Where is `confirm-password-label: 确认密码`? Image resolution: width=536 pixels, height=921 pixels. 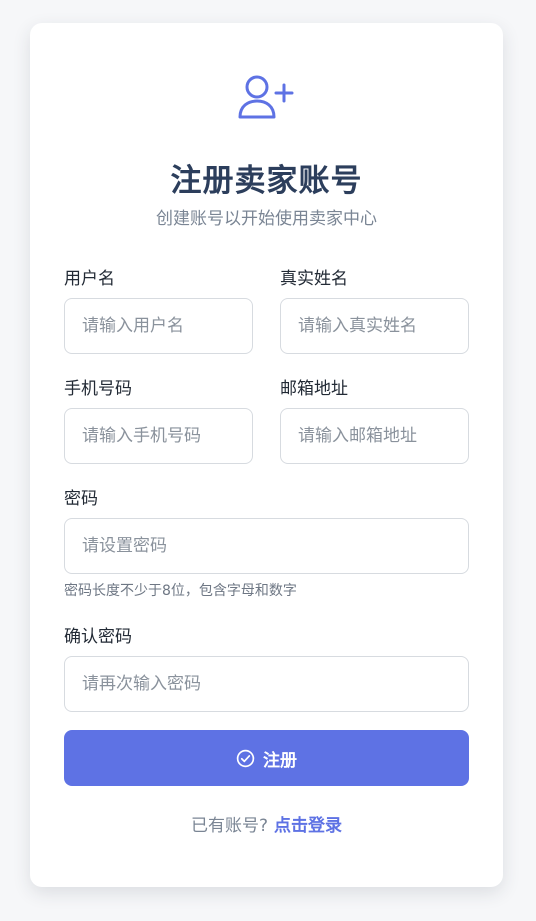 confirm-password-label: 确认密码 is located at coordinates (98, 637).